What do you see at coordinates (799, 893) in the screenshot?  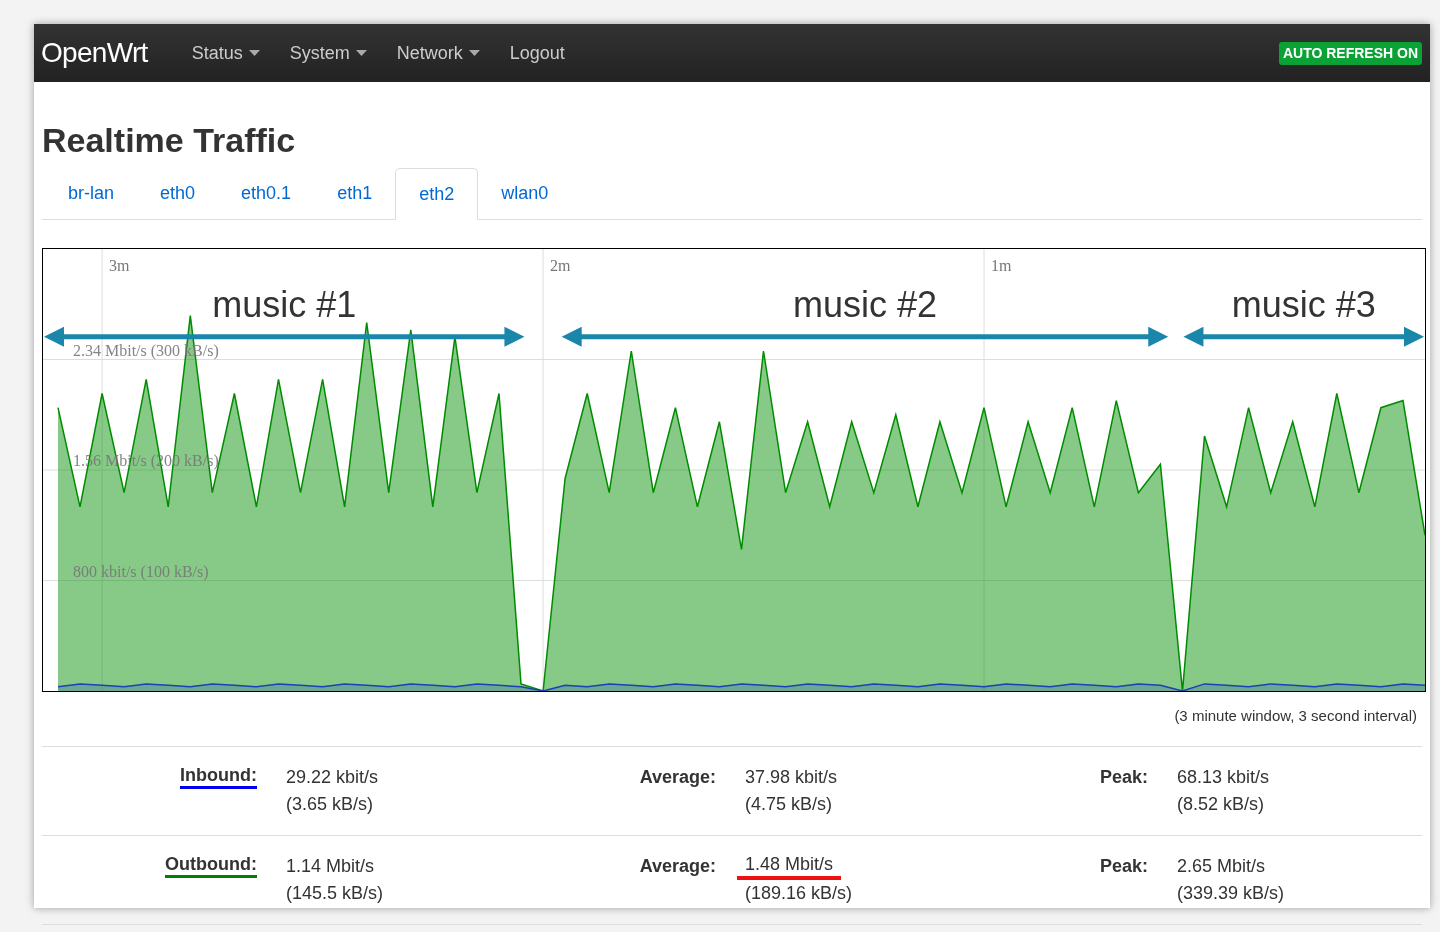 I see `stat-value: (189.16 kB/s)` at bounding box center [799, 893].